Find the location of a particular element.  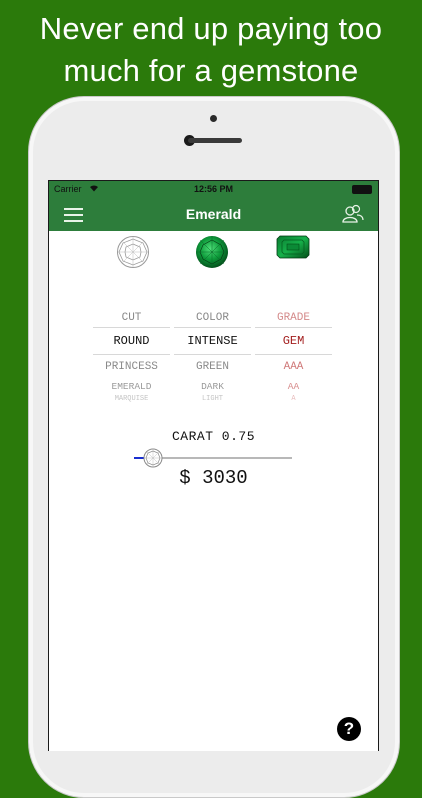

picker-column-color: COLOR INTENSE GREEN DARK LIGHT is located at coordinates (212, 357).